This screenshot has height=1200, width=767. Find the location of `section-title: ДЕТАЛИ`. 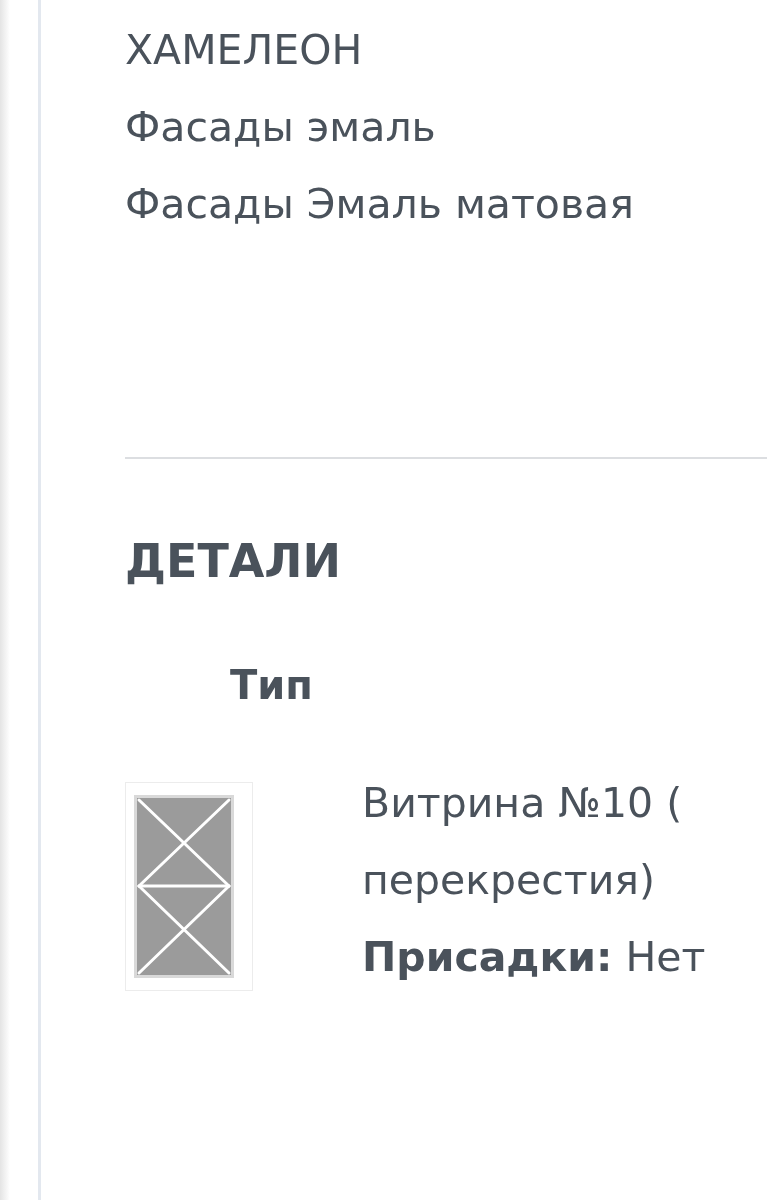

section-title: ДЕТАЛИ is located at coordinates (234, 561).